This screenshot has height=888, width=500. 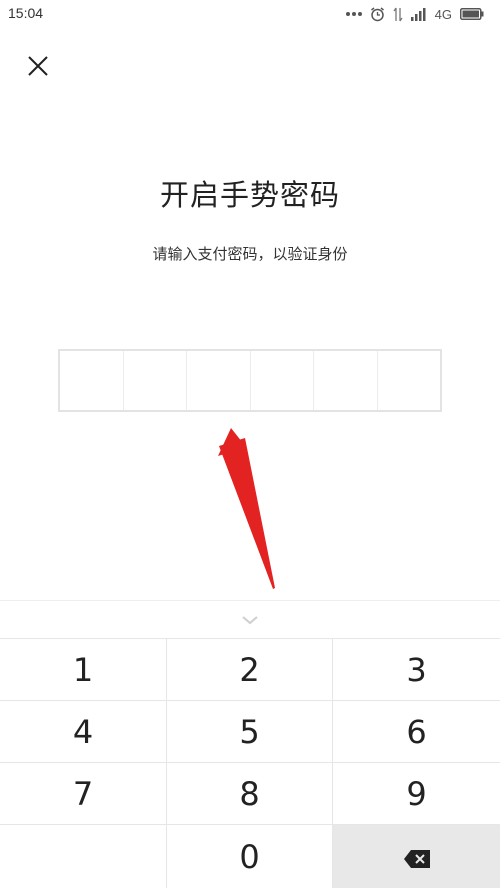 What do you see at coordinates (472, 14) in the screenshot?
I see `battery-icon` at bounding box center [472, 14].